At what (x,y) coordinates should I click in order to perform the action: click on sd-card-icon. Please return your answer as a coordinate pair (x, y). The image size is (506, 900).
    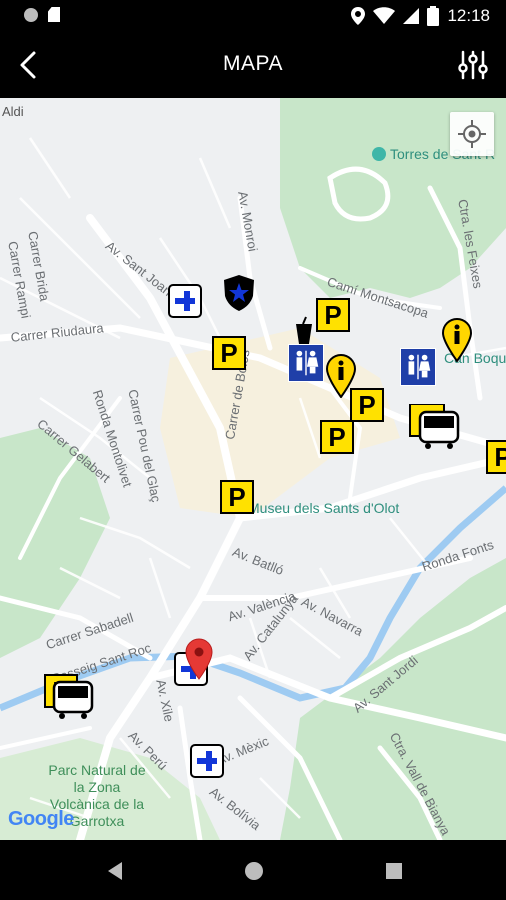
    Looking at the image, I should click on (54, 14).